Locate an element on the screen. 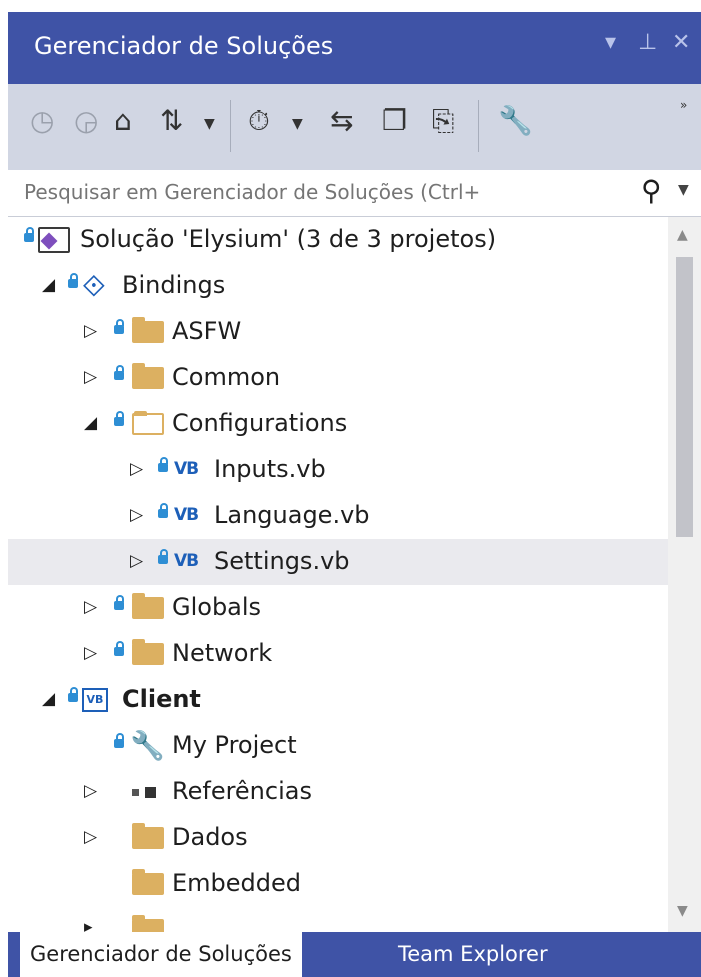 The height and width of the screenshot is (977, 701). panel-title-bar: Gerenciador de Soluções ▾ ⊥ ✕ is located at coordinates (354, 48).